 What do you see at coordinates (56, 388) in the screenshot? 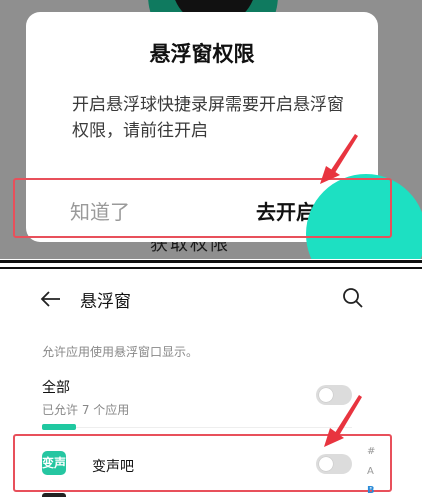
I see `all-apps-label: 全部` at bounding box center [56, 388].